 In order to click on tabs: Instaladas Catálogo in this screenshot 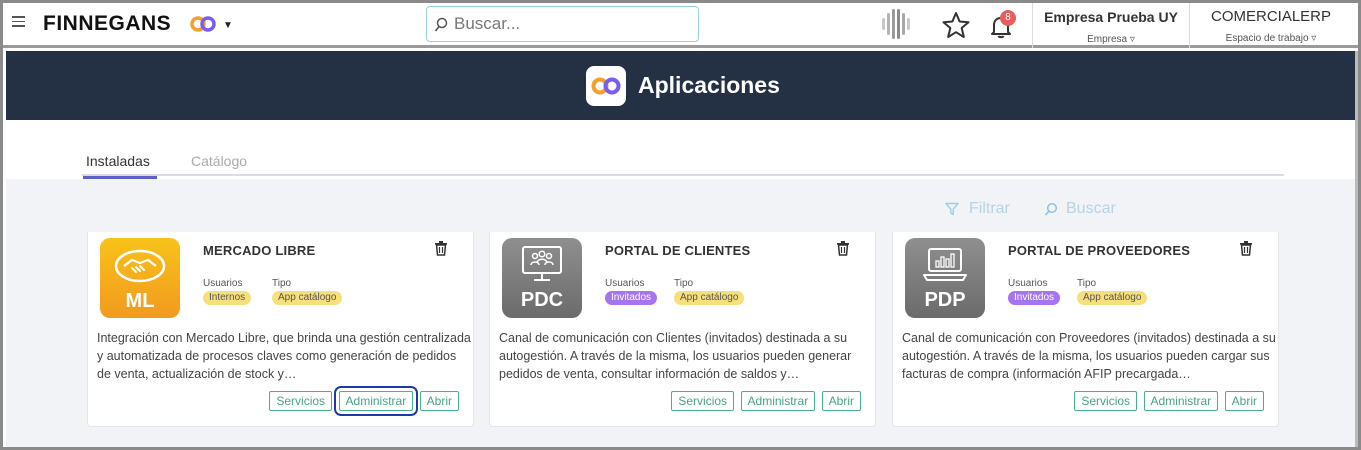, I will do `click(683, 163)`.